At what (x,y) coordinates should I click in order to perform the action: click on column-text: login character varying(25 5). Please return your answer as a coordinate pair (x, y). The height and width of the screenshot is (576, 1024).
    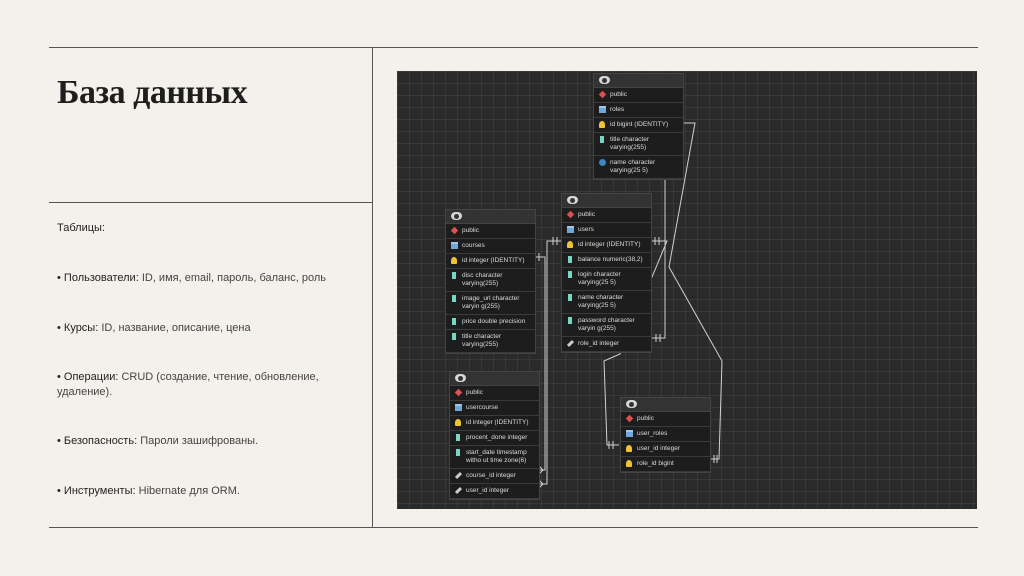
    Looking at the image, I should click on (599, 278).